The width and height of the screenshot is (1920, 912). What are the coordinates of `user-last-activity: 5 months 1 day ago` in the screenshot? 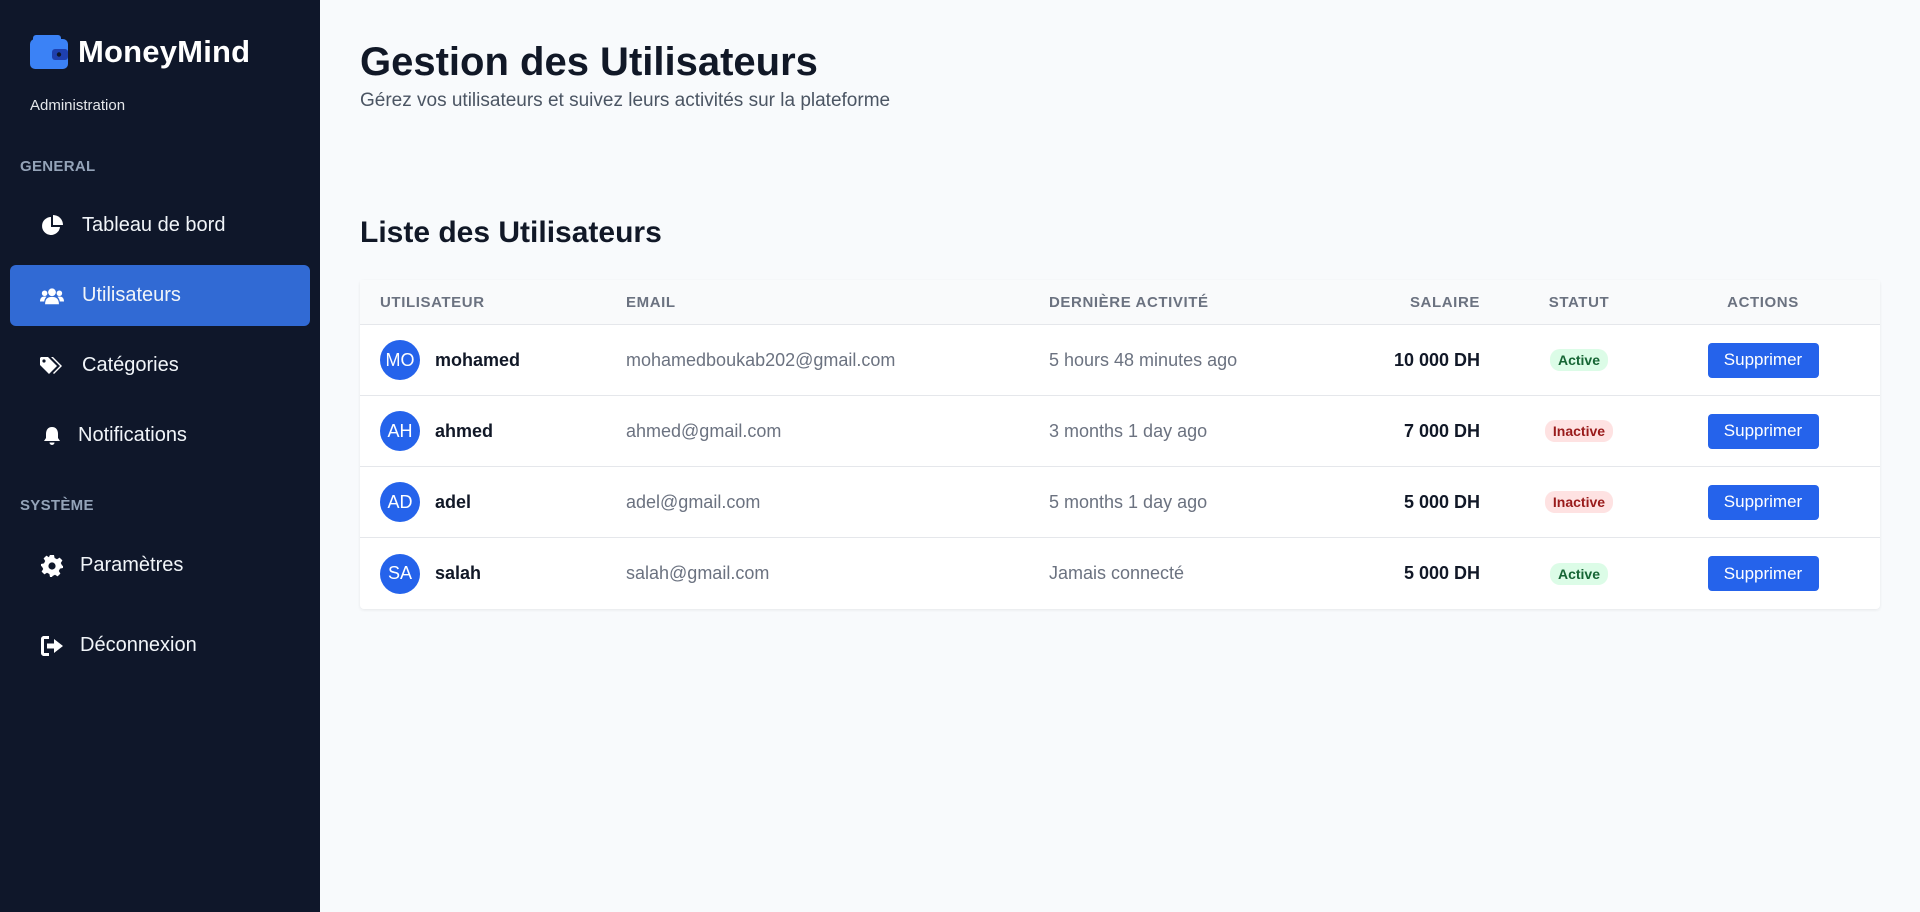 It's located at (1128, 501).